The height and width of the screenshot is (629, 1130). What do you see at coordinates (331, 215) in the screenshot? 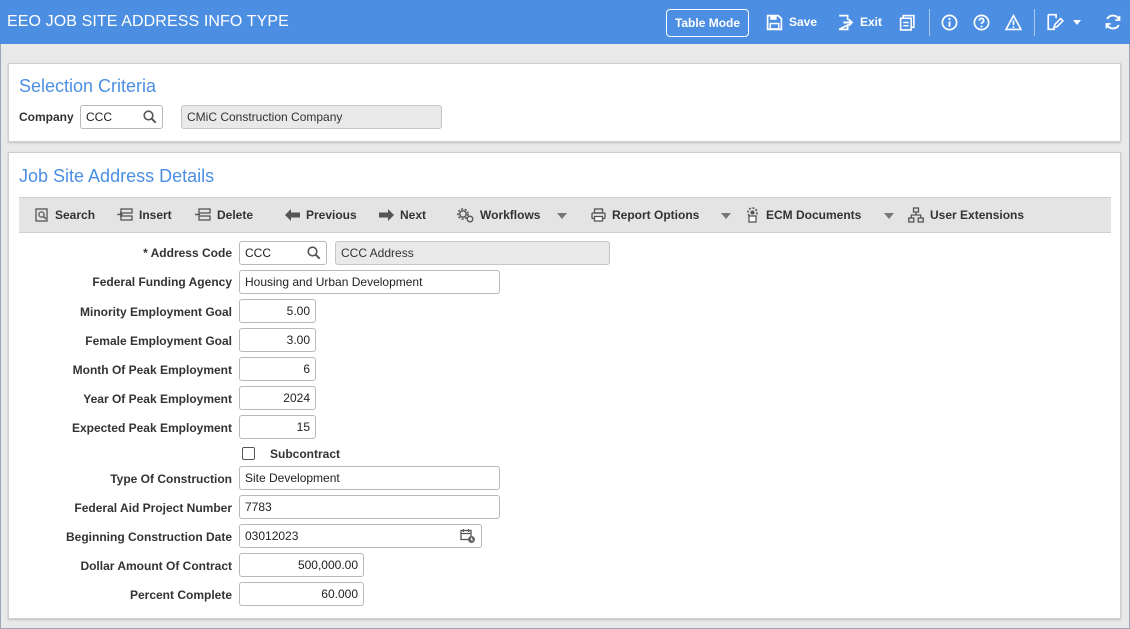
I see `previous-label: Previous` at bounding box center [331, 215].